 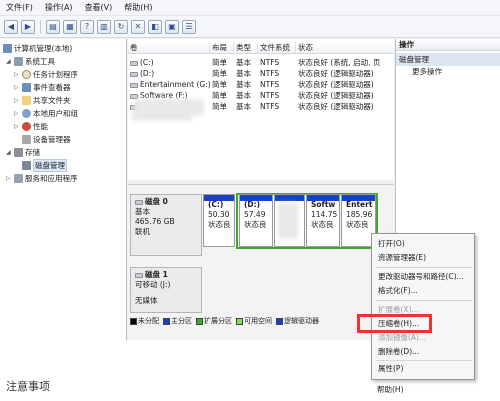 I want to click on computer-icon, so click(x=7, y=48).